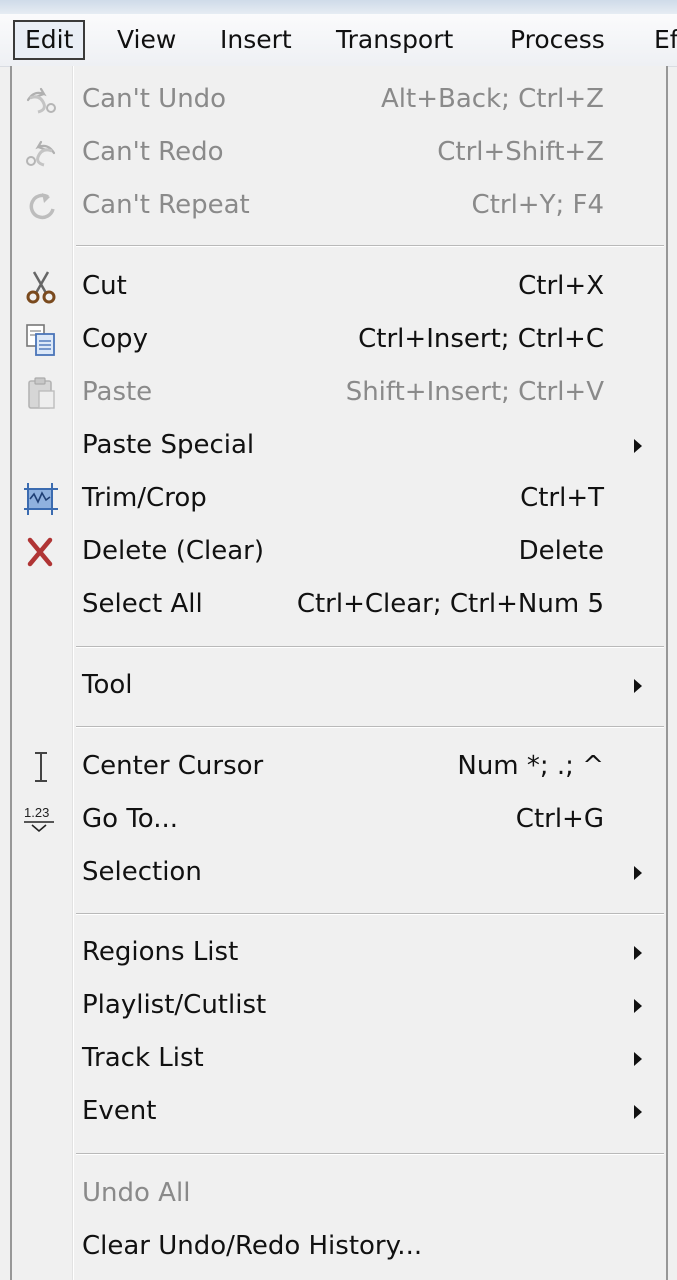  Describe the element at coordinates (41, 100) in the screenshot. I see `undo-icon` at that location.